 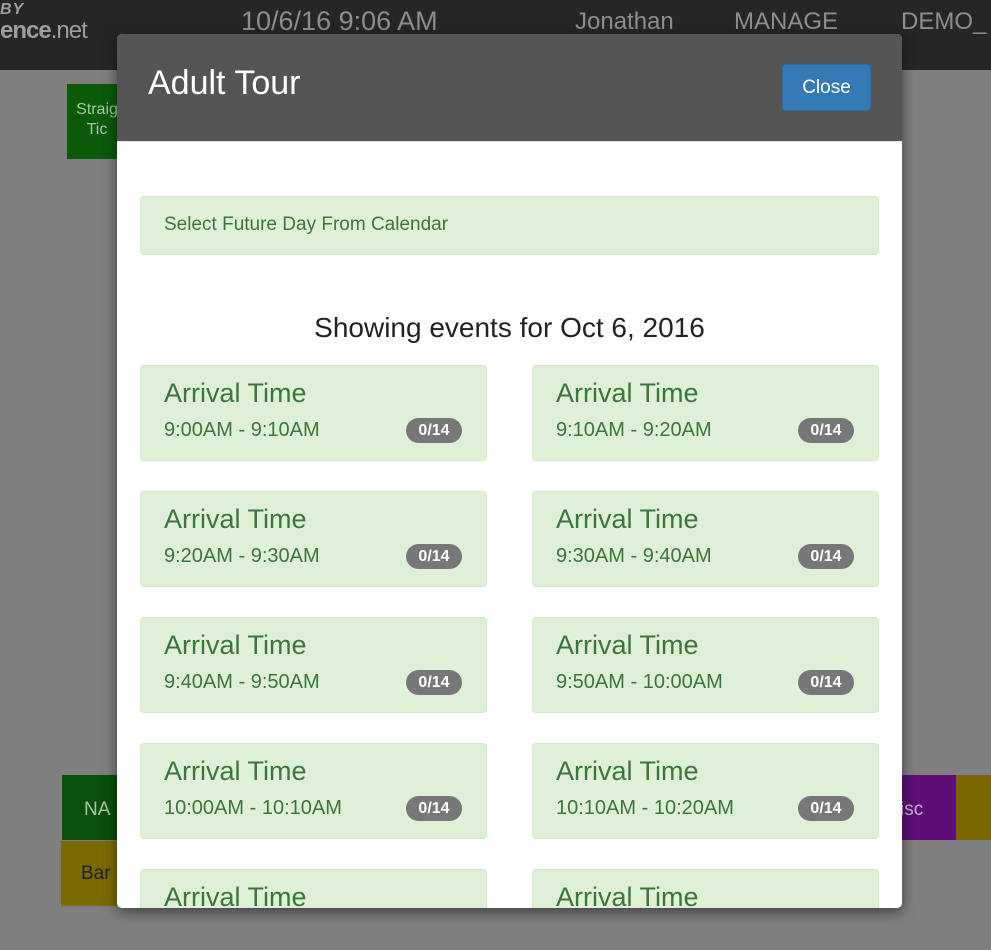 I want to click on event-slot: Arrival Time 9:30AM - 9:40AM 0/14, so click(x=705, y=539).